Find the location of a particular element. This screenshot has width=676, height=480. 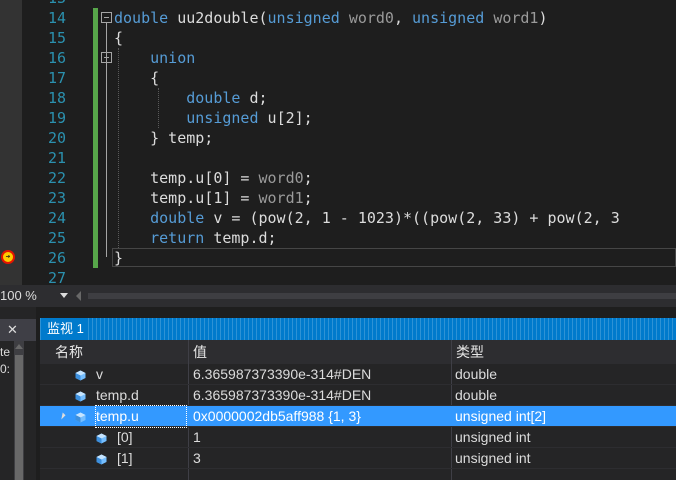

side-panel: ✕ te 0: is located at coordinates (18, 393).